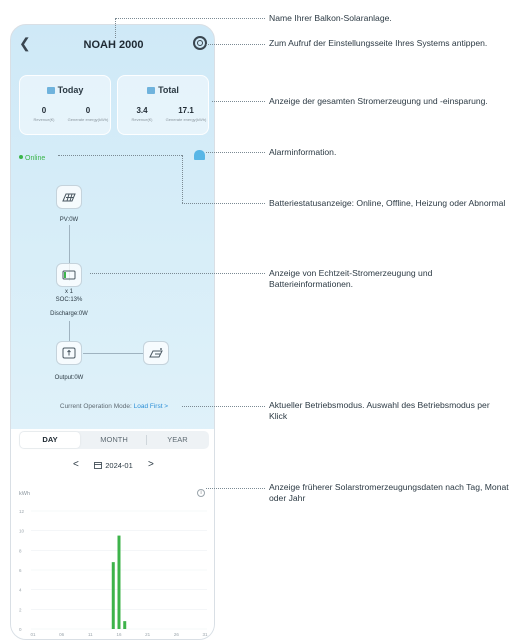 Image resolution: width=514 pixels, height=644 pixels. Describe the element at coordinates (303, 152) in the screenshot. I see `annotation-alarm: Alarminformation.` at that location.